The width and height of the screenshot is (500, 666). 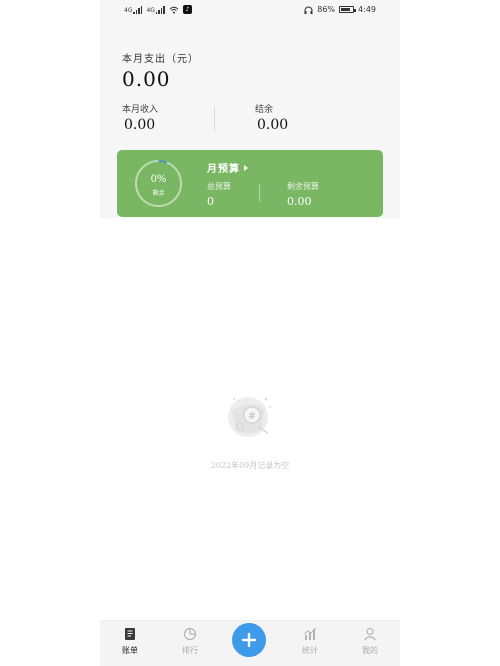 I want to click on budget-title-label: 月预算, so click(x=223, y=169).